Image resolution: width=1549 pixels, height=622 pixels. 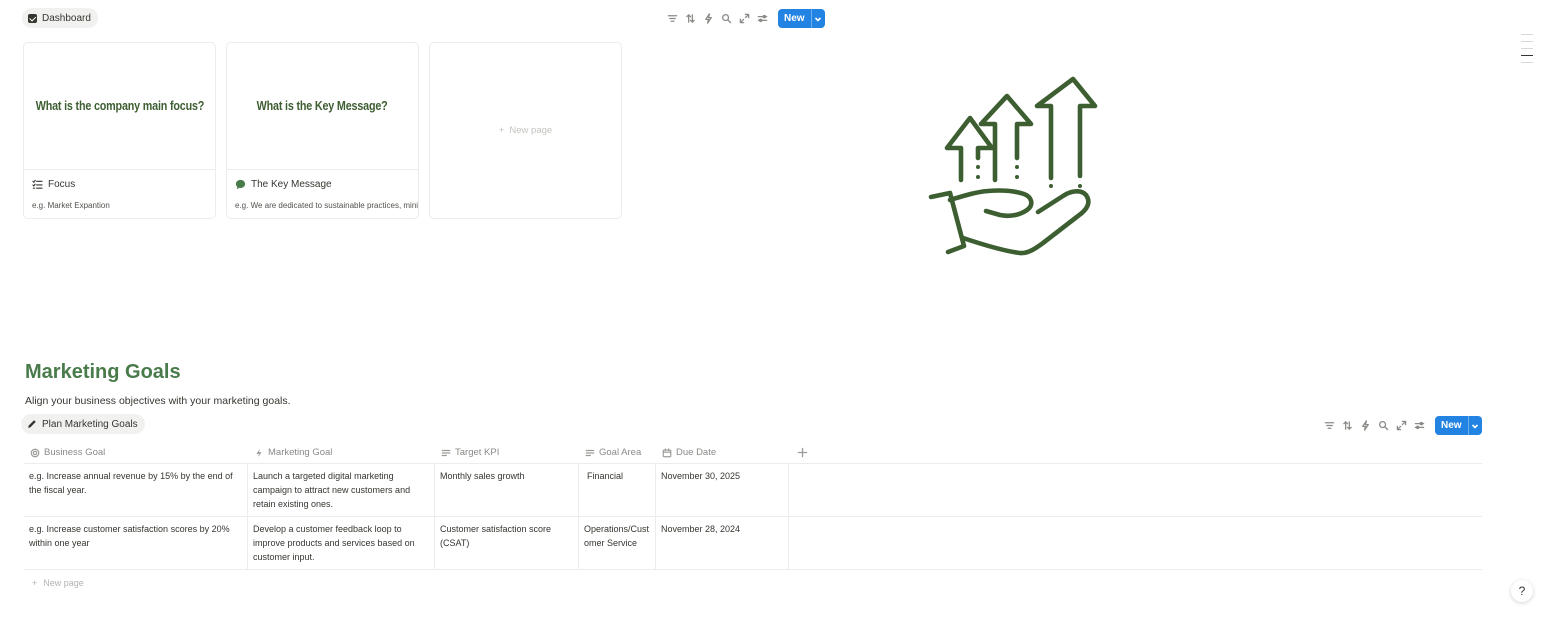 I want to click on card-cover-text: What is the Key Message?, so click(x=322, y=106).